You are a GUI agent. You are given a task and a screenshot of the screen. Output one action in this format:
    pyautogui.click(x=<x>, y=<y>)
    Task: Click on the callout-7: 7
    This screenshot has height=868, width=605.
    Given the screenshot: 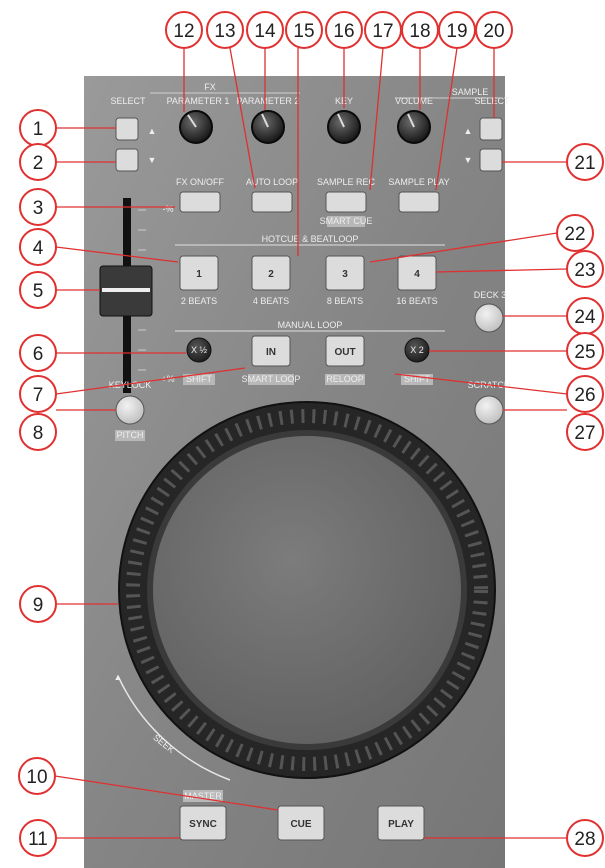 What is the action you would take?
    pyautogui.click(x=38, y=394)
    